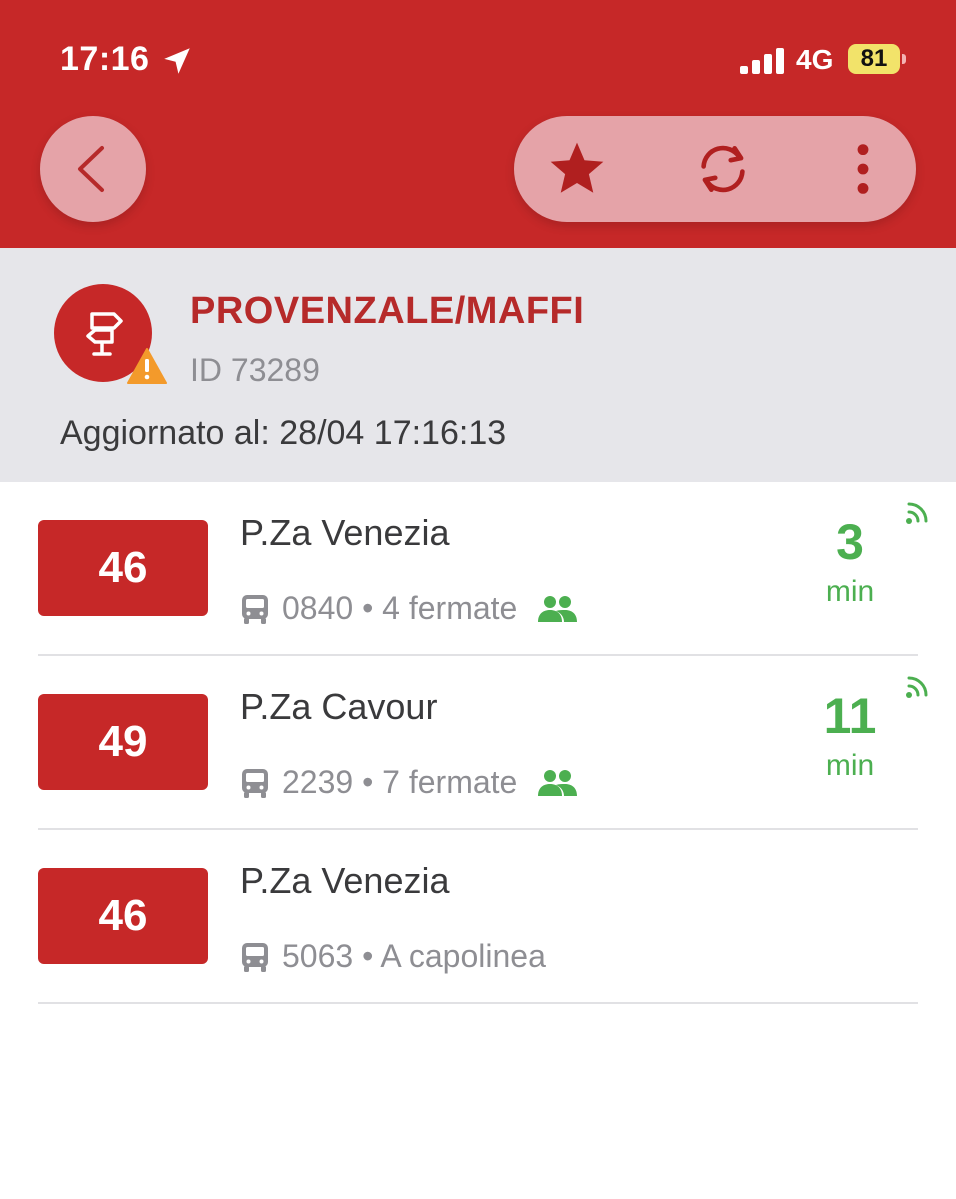  I want to click on toolbar-actions, so click(715, 169).